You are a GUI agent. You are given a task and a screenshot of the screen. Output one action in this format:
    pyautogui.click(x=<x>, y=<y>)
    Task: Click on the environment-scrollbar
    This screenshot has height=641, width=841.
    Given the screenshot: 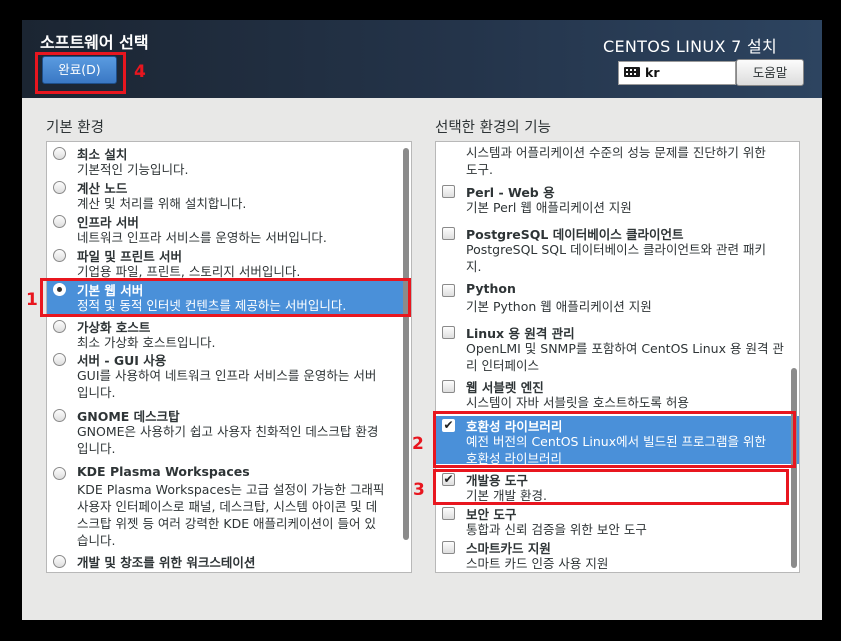 What is the action you would take?
    pyautogui.click(x=406, y=344)
    